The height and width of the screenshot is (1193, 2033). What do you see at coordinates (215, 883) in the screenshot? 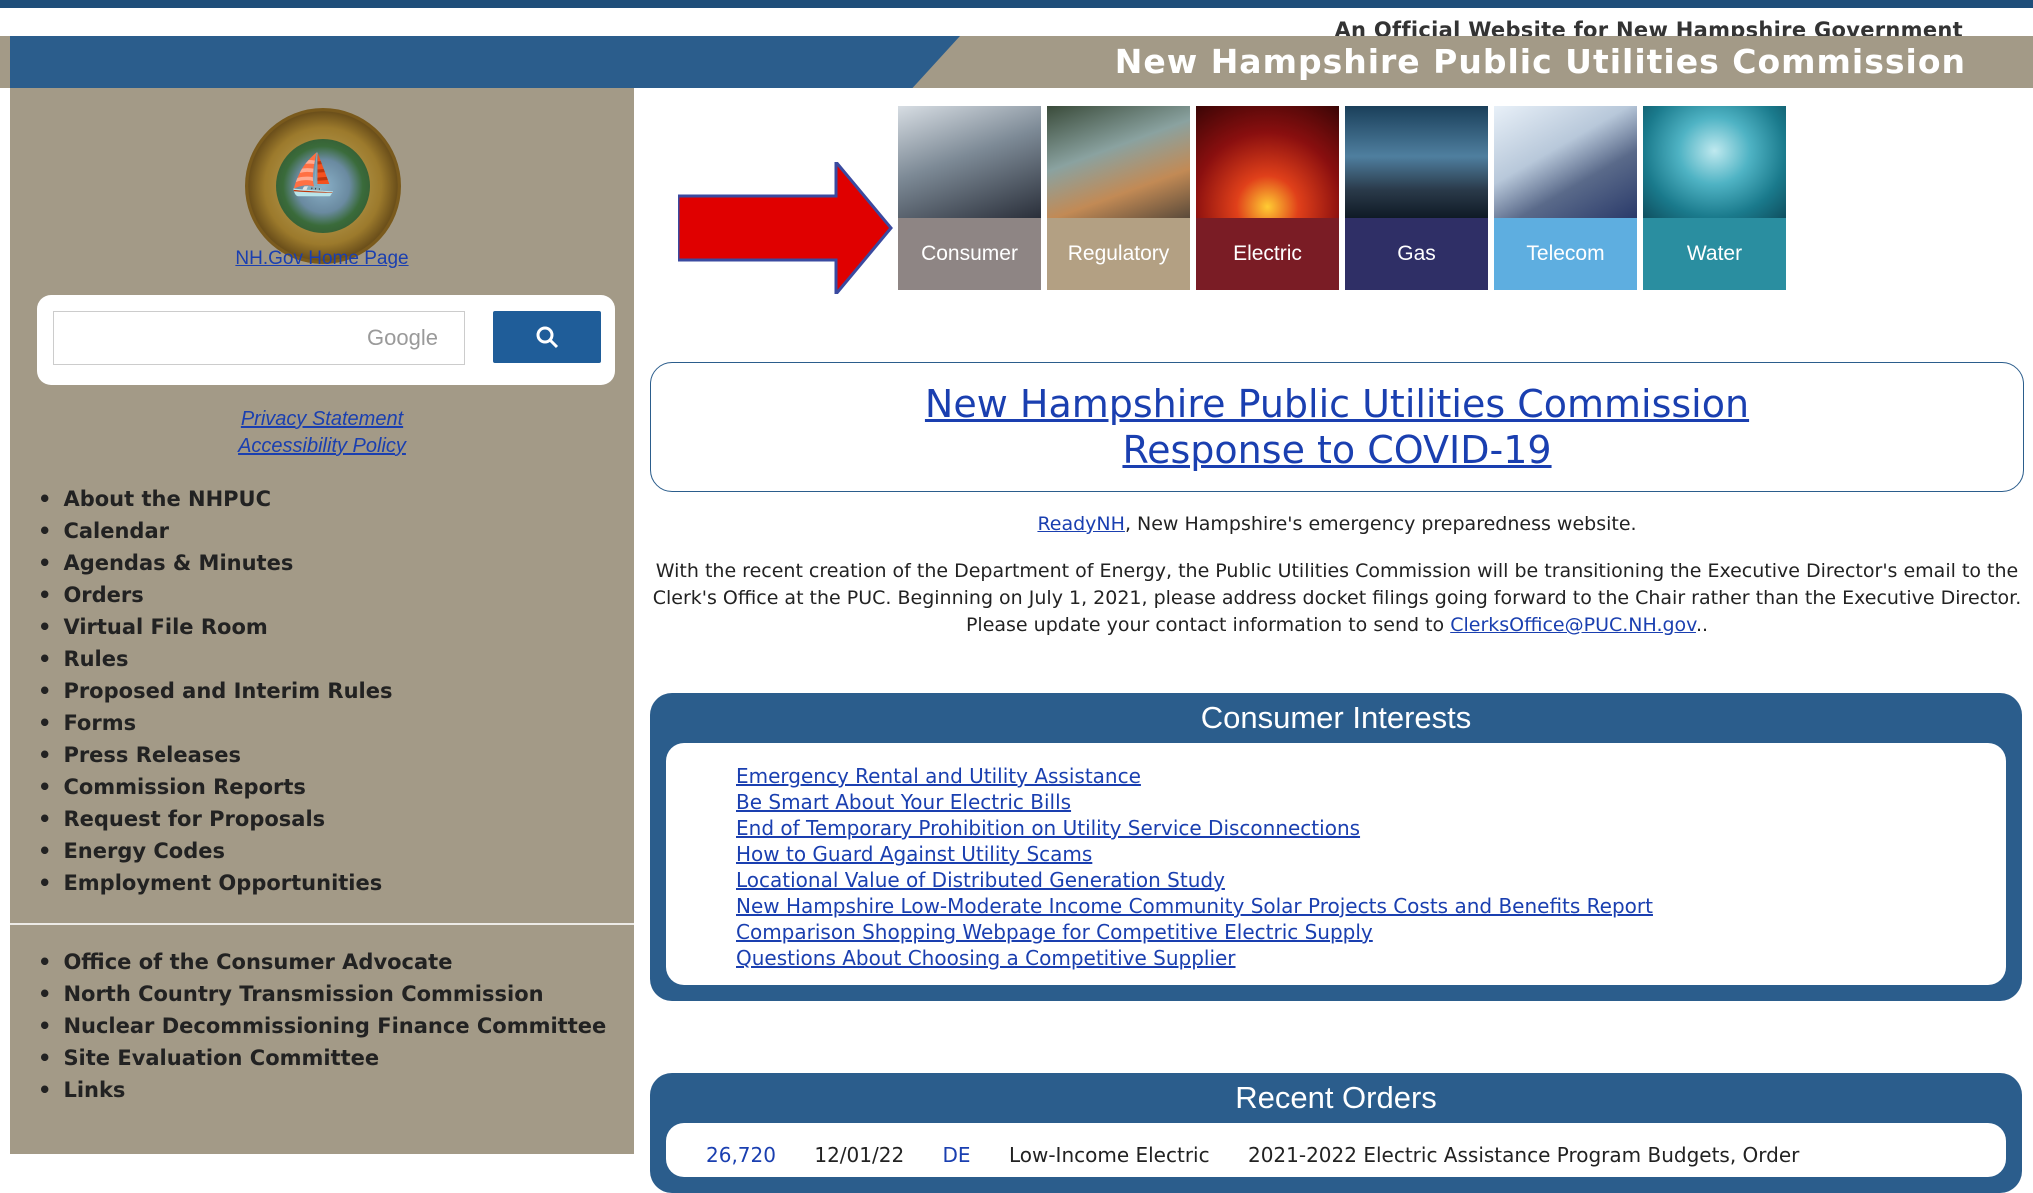
I see `nav-item: Employment Opportunities` at bounding box center [215, 883].